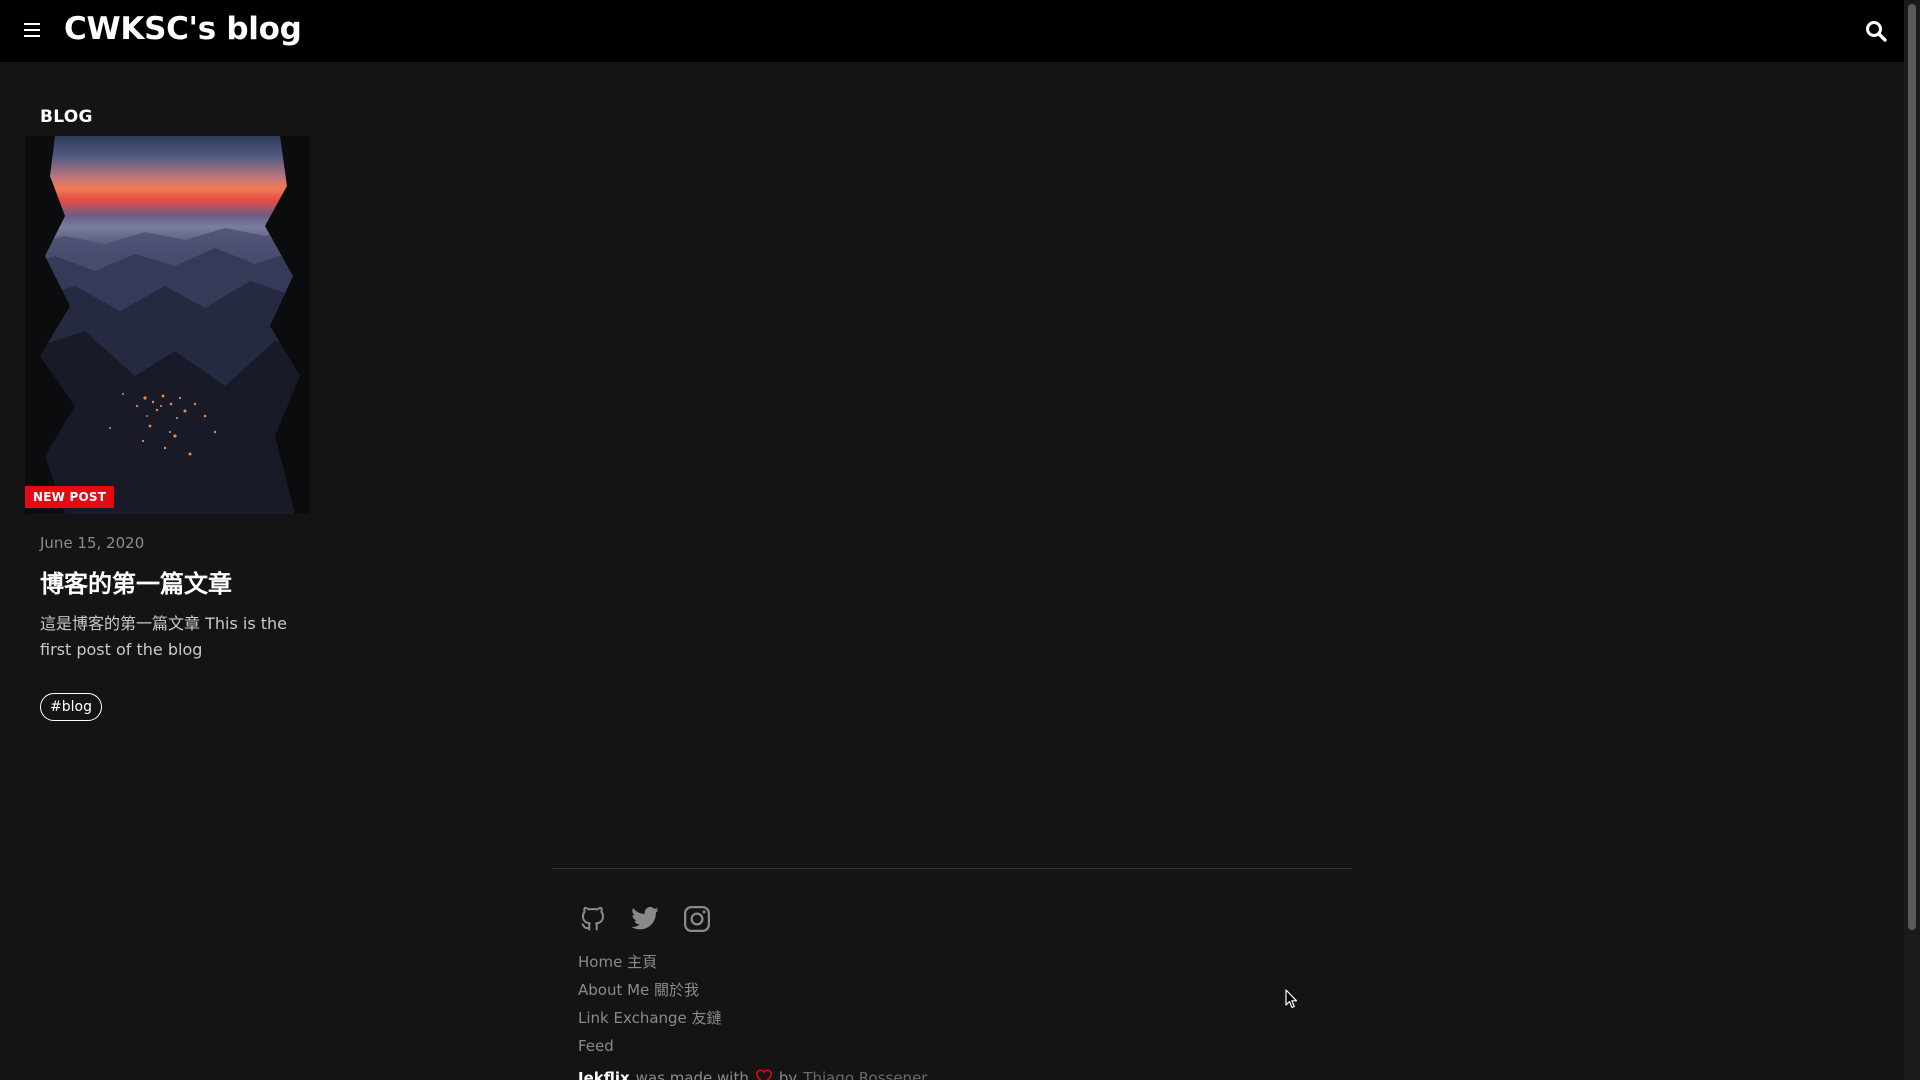 The width and height of the screenshot is (1920, 1080). What do you see at coordinates (952, 868) in the screenshot?
I see `footer-divider` at bounding box center [952, 868].